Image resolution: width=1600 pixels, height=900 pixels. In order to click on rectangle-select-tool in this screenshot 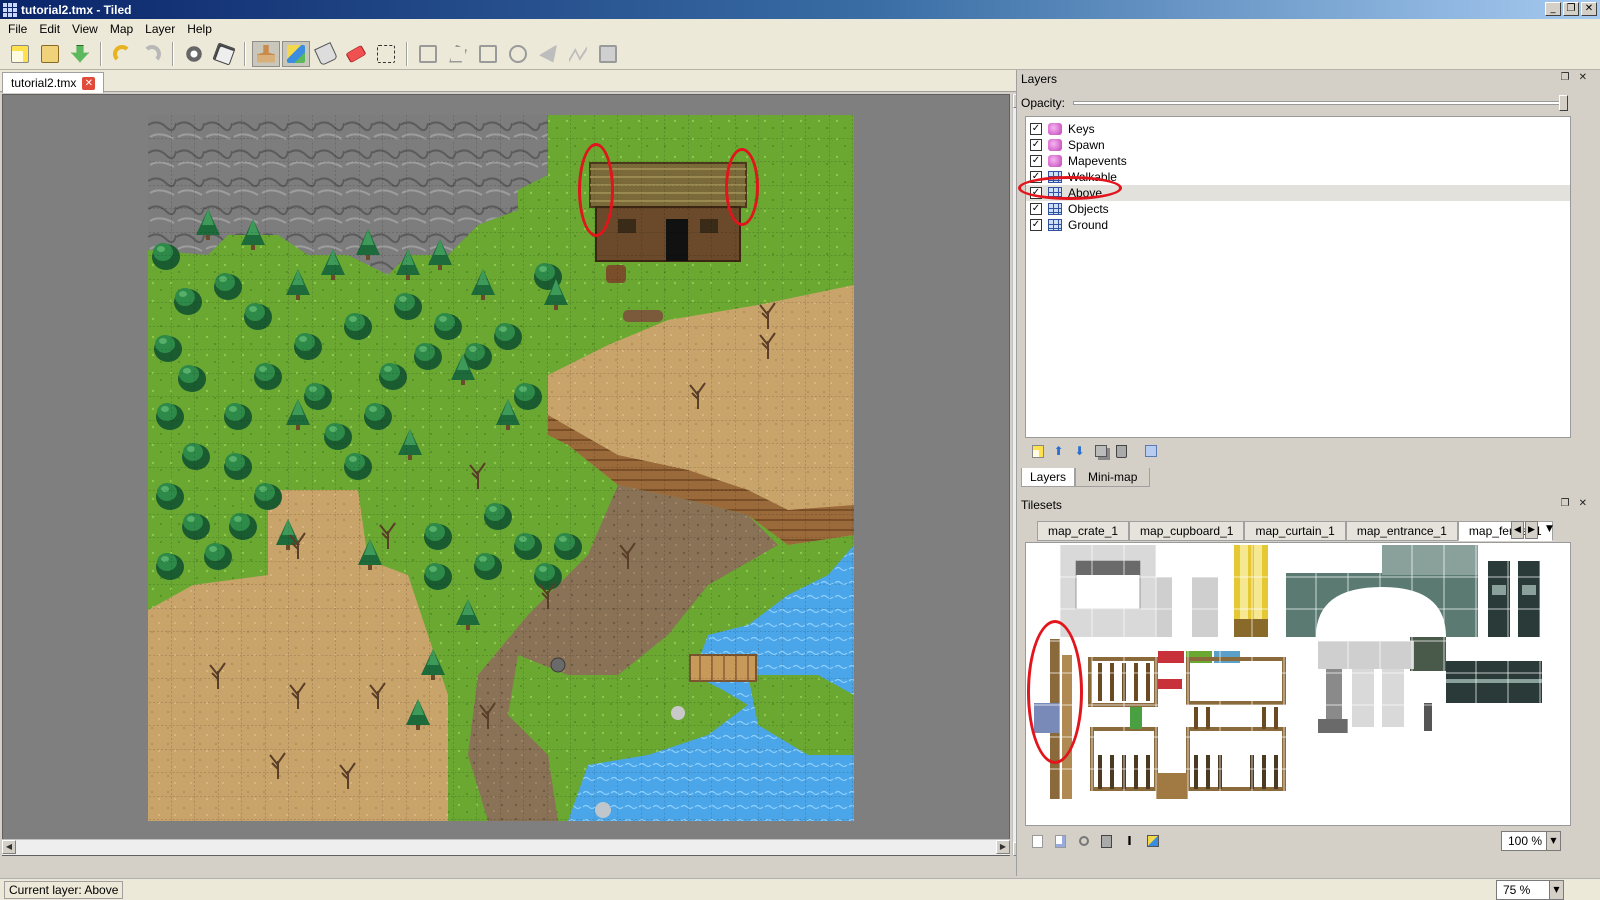, I will do `click(386, 54)`.